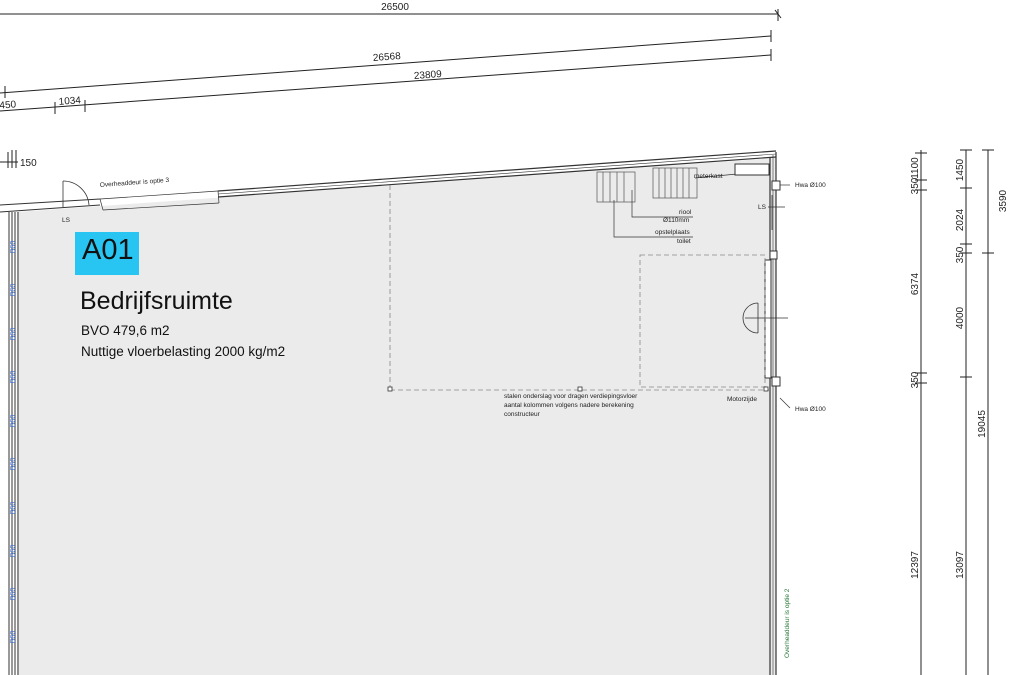 The image size is (1013, 675). I want to click on hwa-top-label: Hwa Ø100, so click(810, 185).